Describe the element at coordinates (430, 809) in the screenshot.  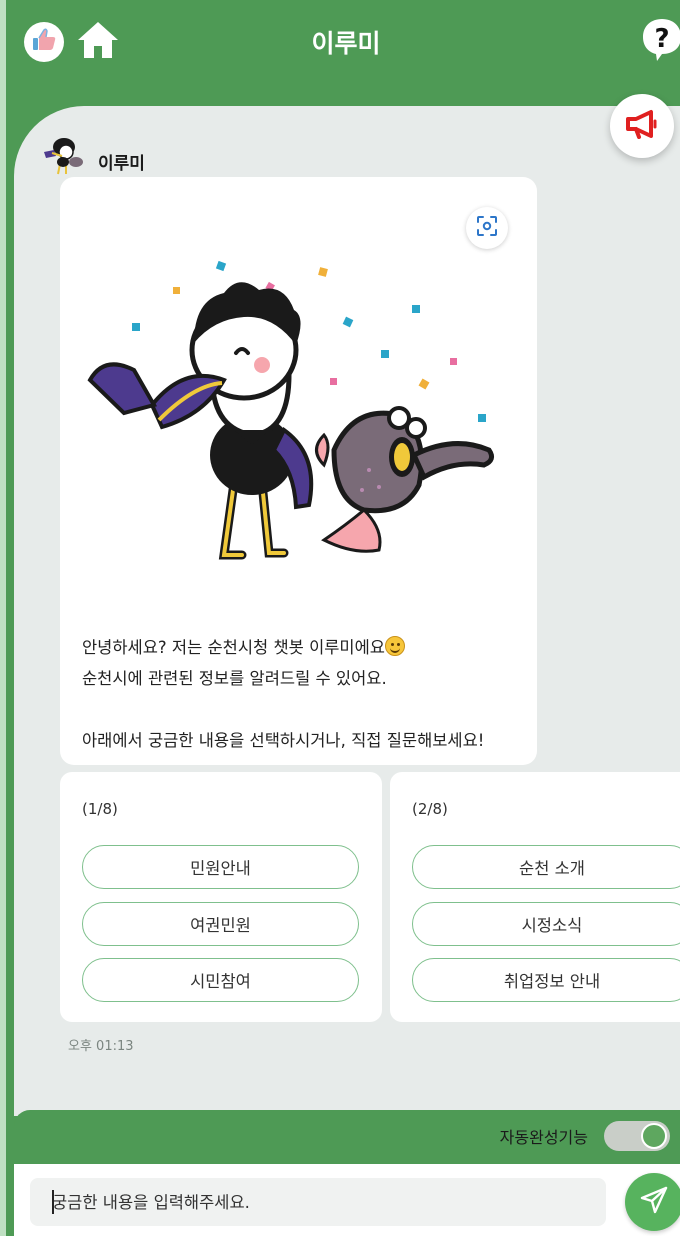
I see `card-page-indicator: (2/8)` at that location.